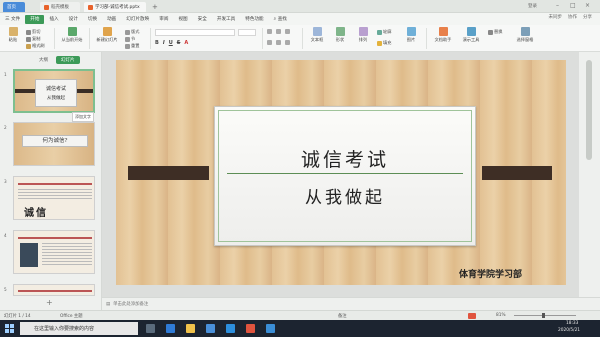 The height and width of the screenshot is (337, 600). I want to click on font-name-select, so click(195, 32).